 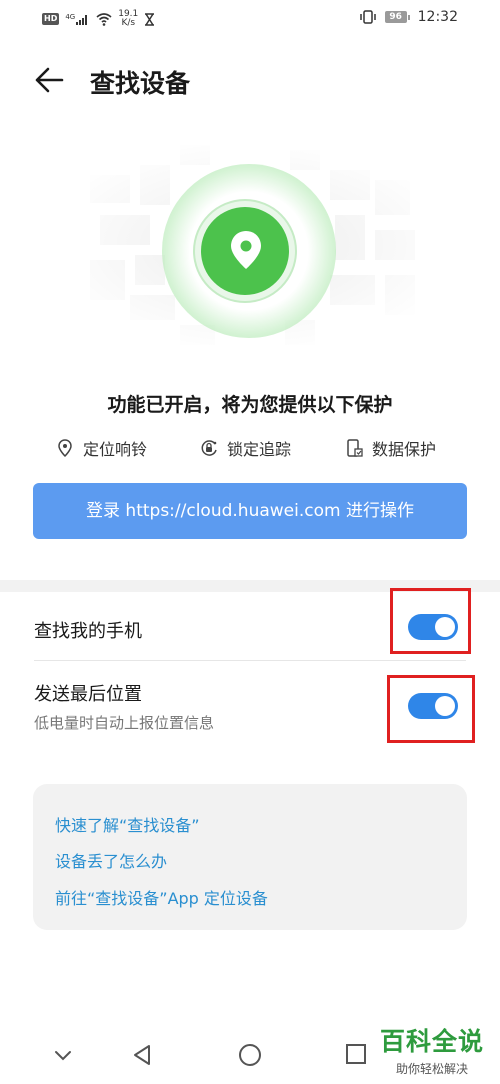 I want to click on battery-level: 96, so click(x=395, y=17).